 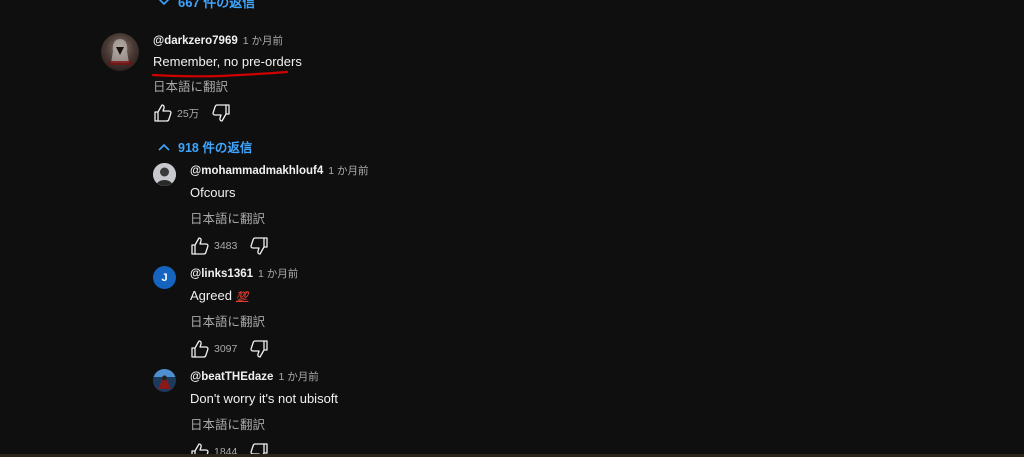 I want to click on chevron-down-icon, so click(x=164, y=3).